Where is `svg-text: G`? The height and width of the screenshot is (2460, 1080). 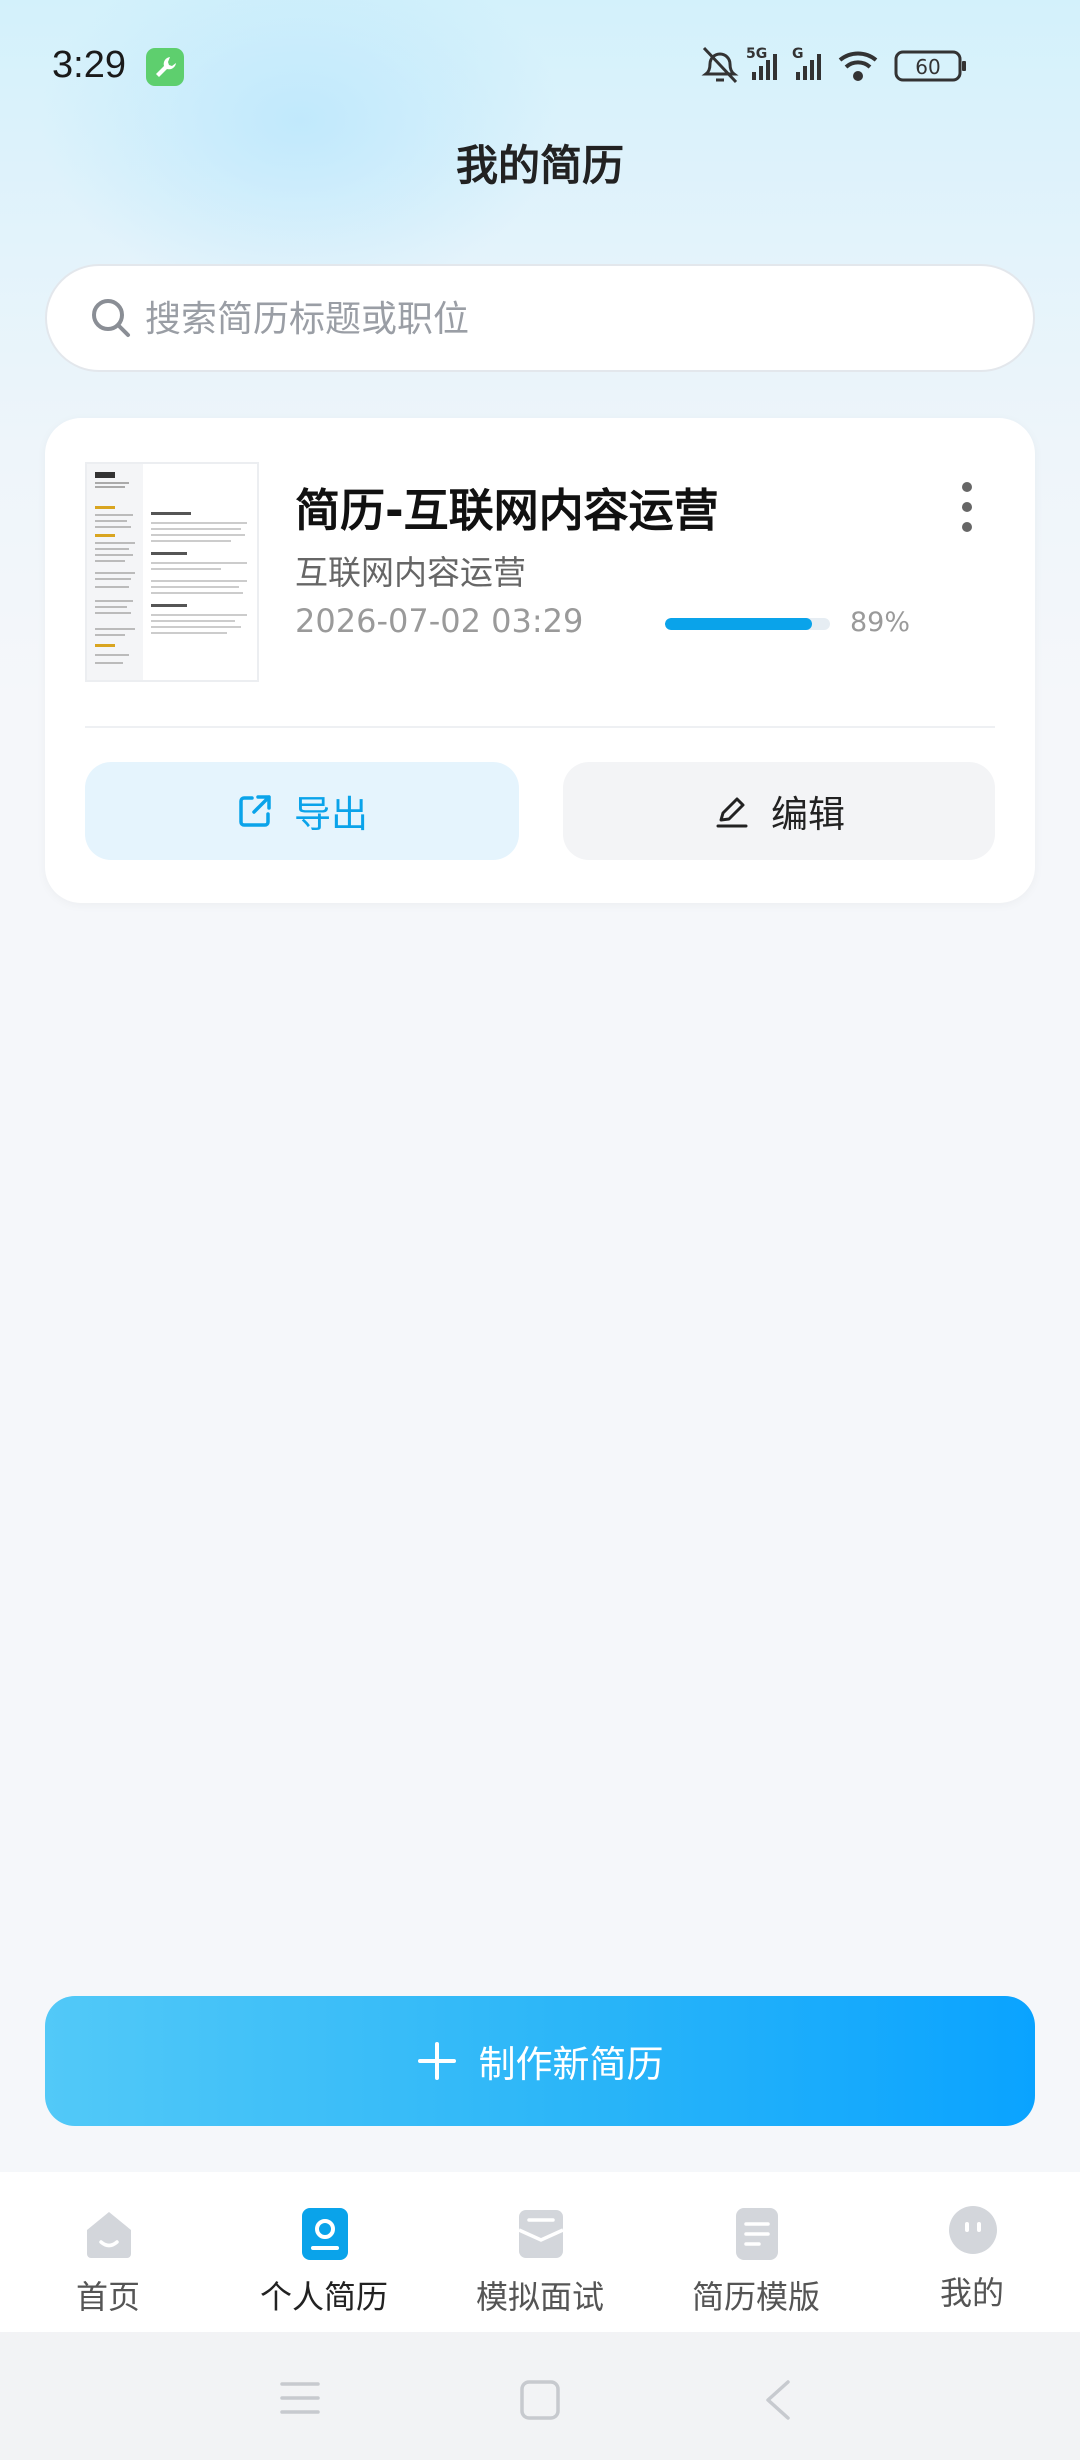 svg-text: G is located at coordinates (798, 54).